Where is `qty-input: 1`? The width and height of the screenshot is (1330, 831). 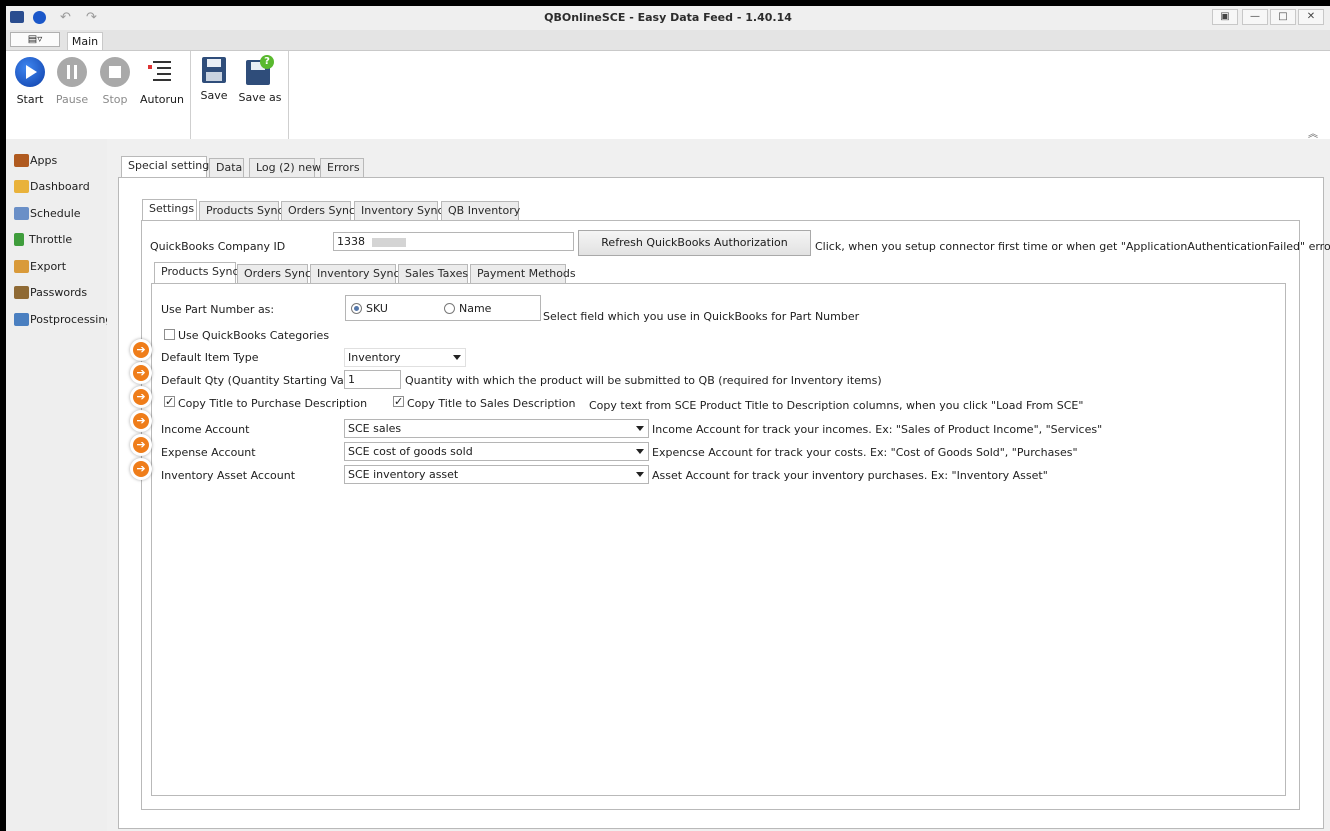
qty-input: 1 is located at coordinates (372, 379).